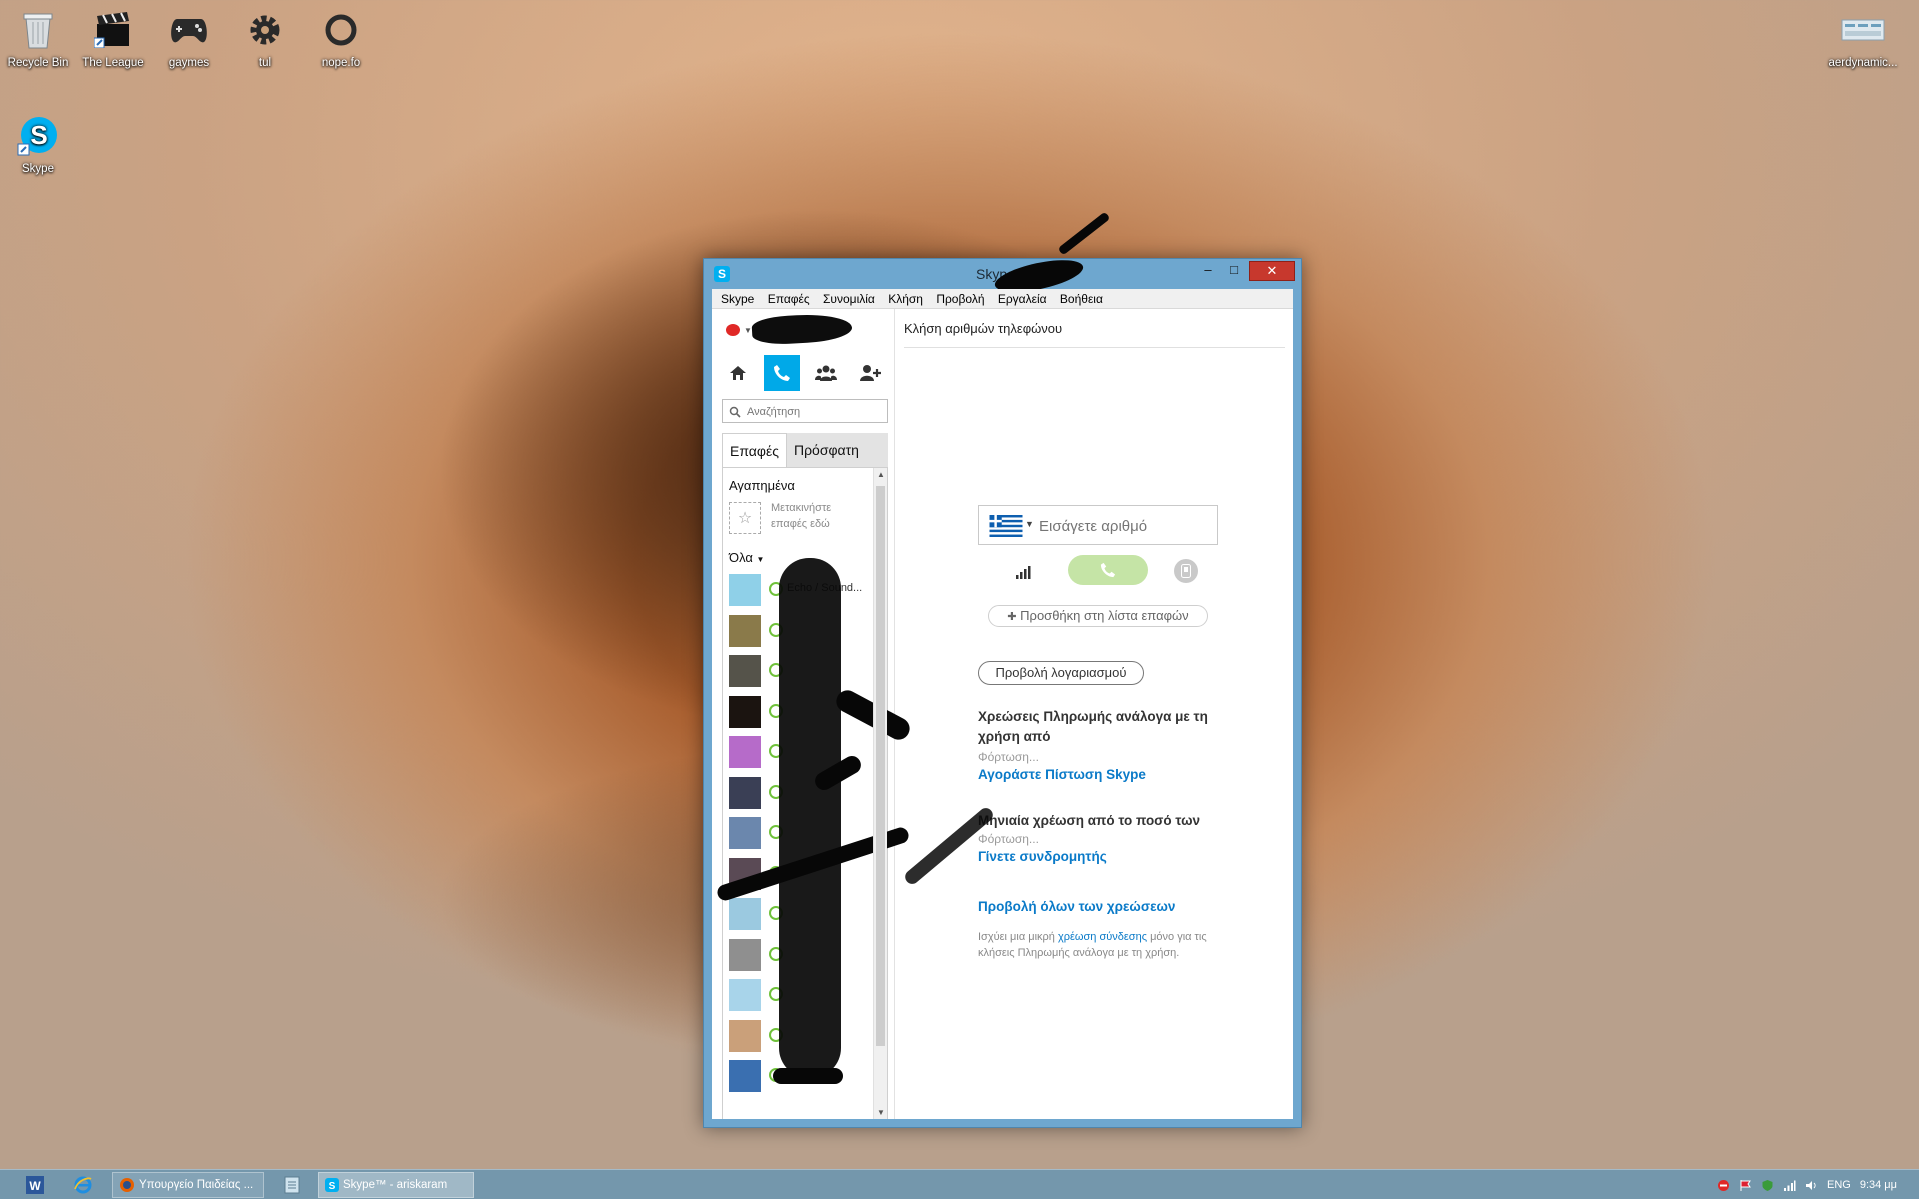  I want to click on desktop-icon-skype: S Skype, so click(38, 141).